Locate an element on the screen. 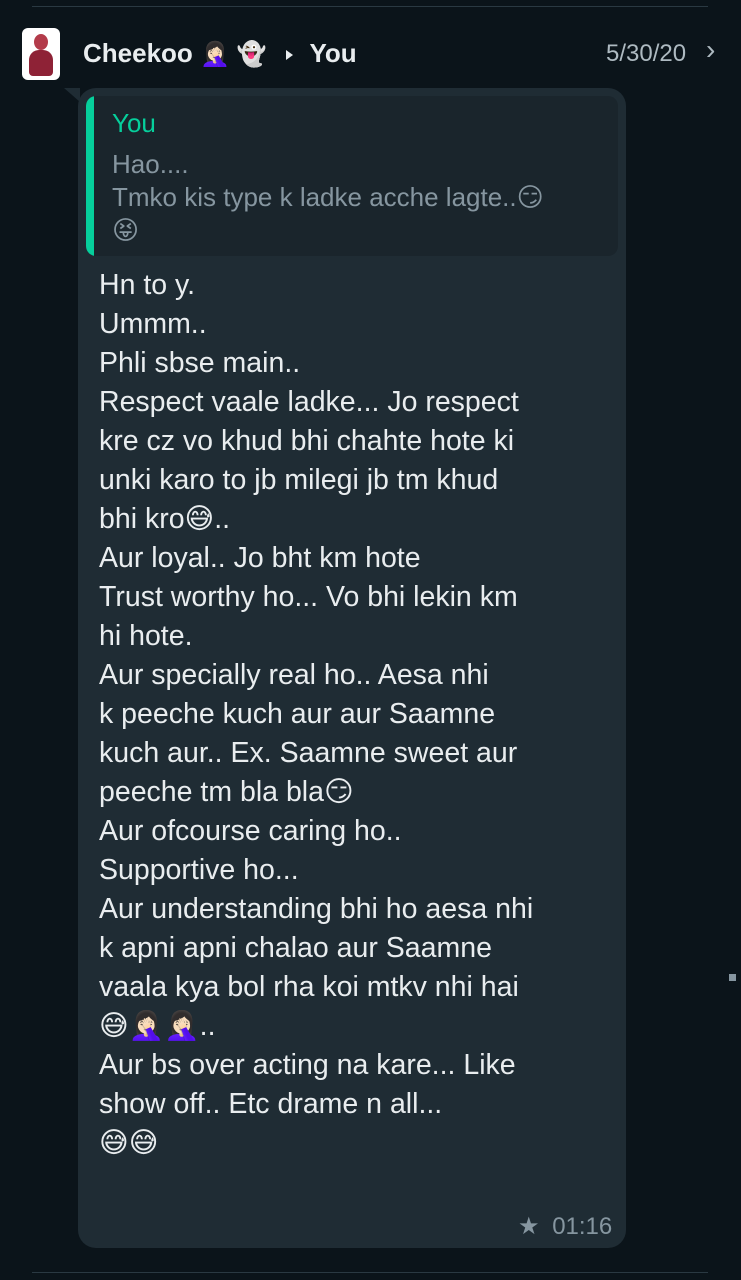 This screenshot has width=741, height=1280. chevron-right-icon: › is located at coordinates (710, 50).